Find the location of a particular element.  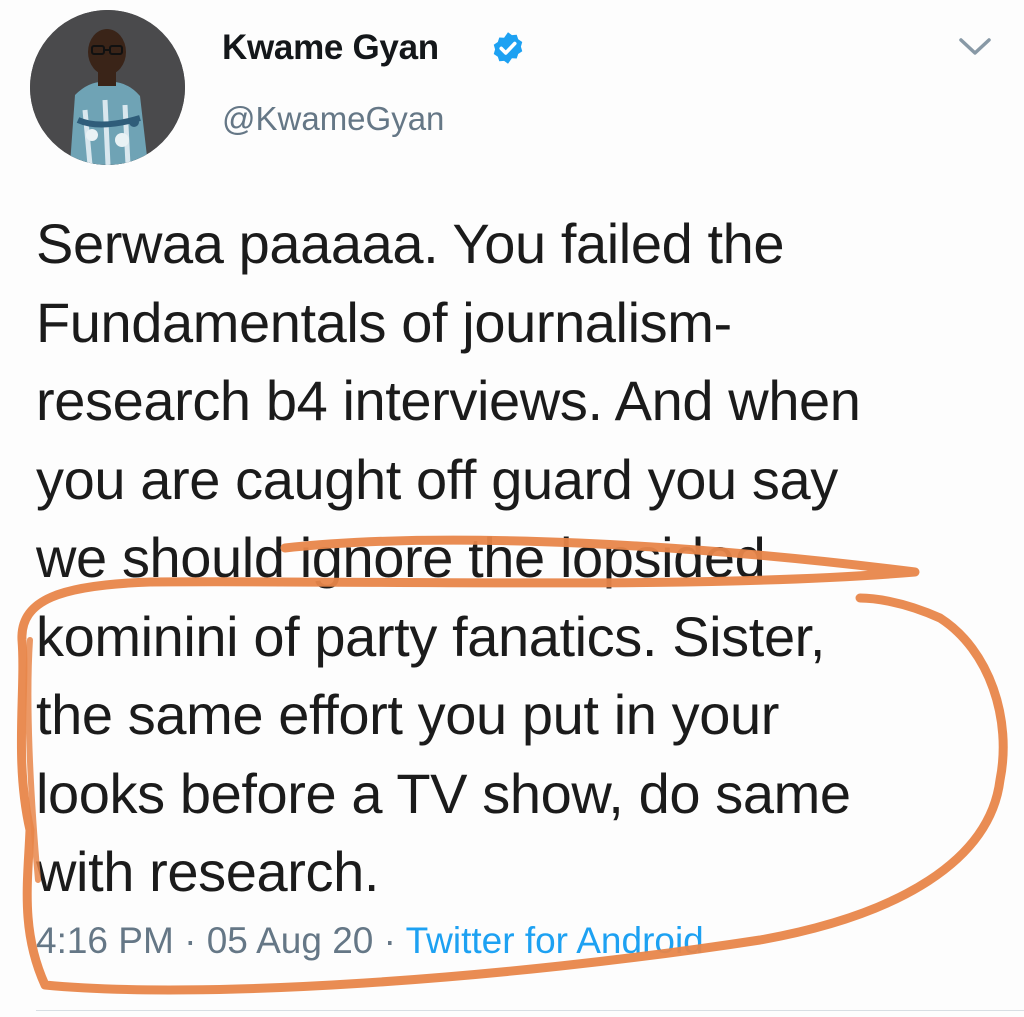

profile-photo-icon is located at coordinates (107, 87).